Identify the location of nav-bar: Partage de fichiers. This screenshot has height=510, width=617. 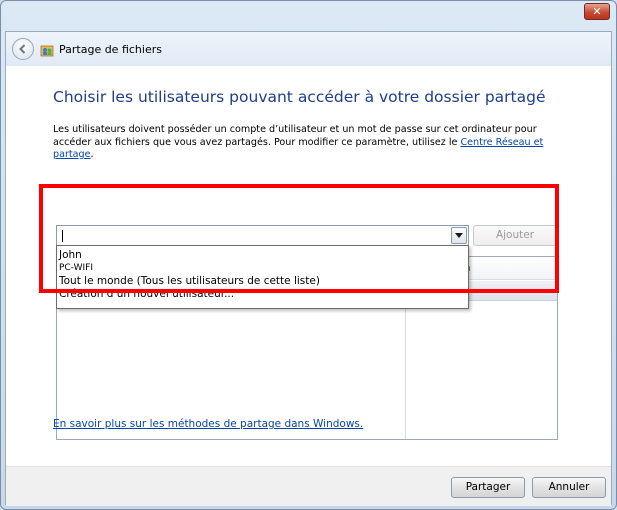
(308, 49).